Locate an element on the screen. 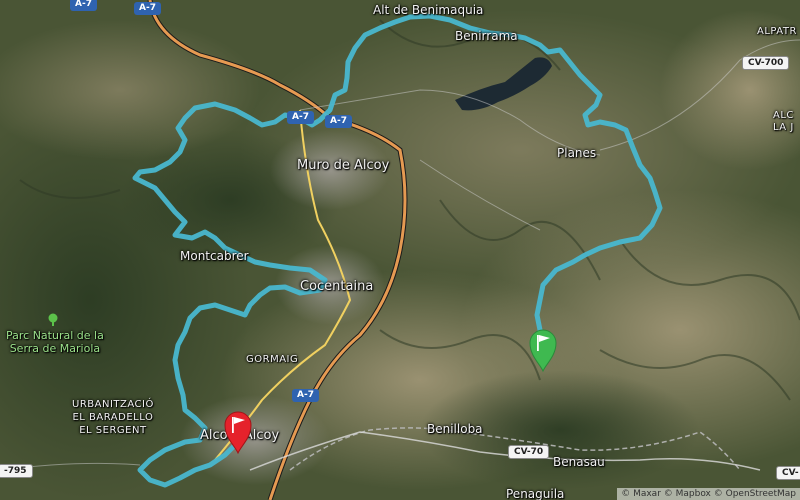  place-benasau: Benasau is located at coordinates (579, 462).